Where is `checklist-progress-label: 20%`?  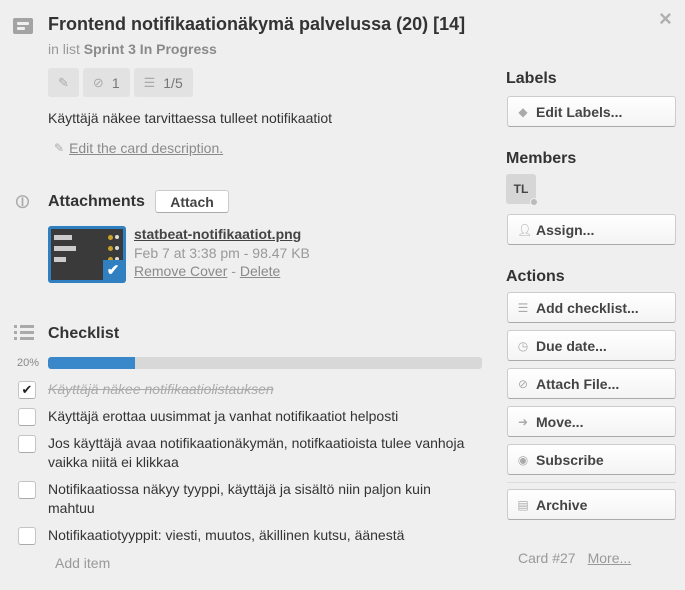
checklist-progress-label: 20% is located at coordinates (28, 363).